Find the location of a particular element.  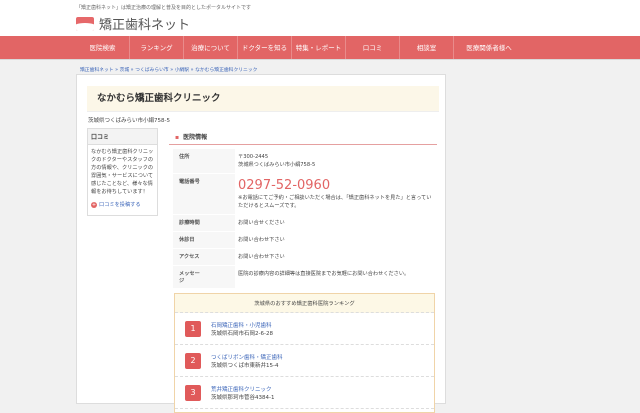

ranking-item: 1 石岡矯正歯科・小児歯科 茨城県石岡市石岡2-6-28 is located at coordinates (304, 329).